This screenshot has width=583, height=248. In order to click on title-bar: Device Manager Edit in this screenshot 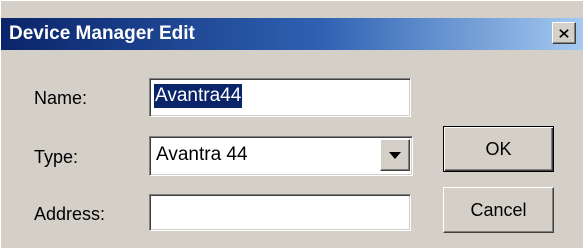, I will do `click(292, 34)`.